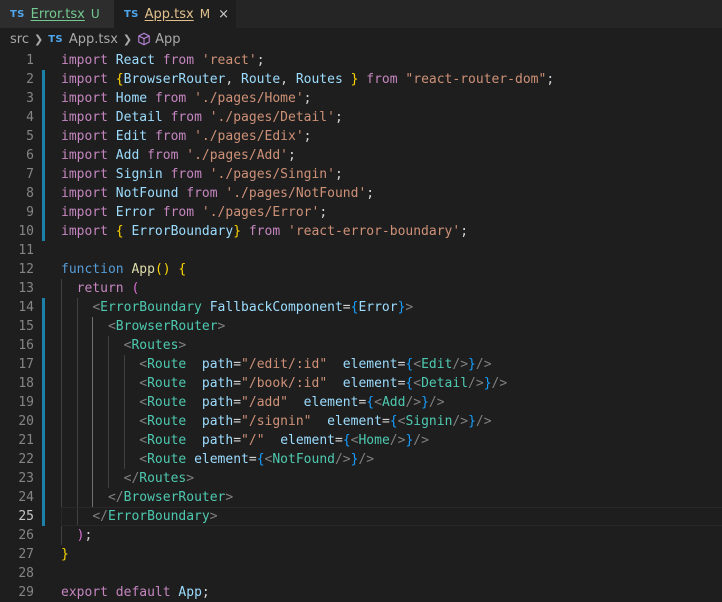  Describe the element at coordinates (135, 592) in the screenshot. I see `code-text: export default App;` at that location.